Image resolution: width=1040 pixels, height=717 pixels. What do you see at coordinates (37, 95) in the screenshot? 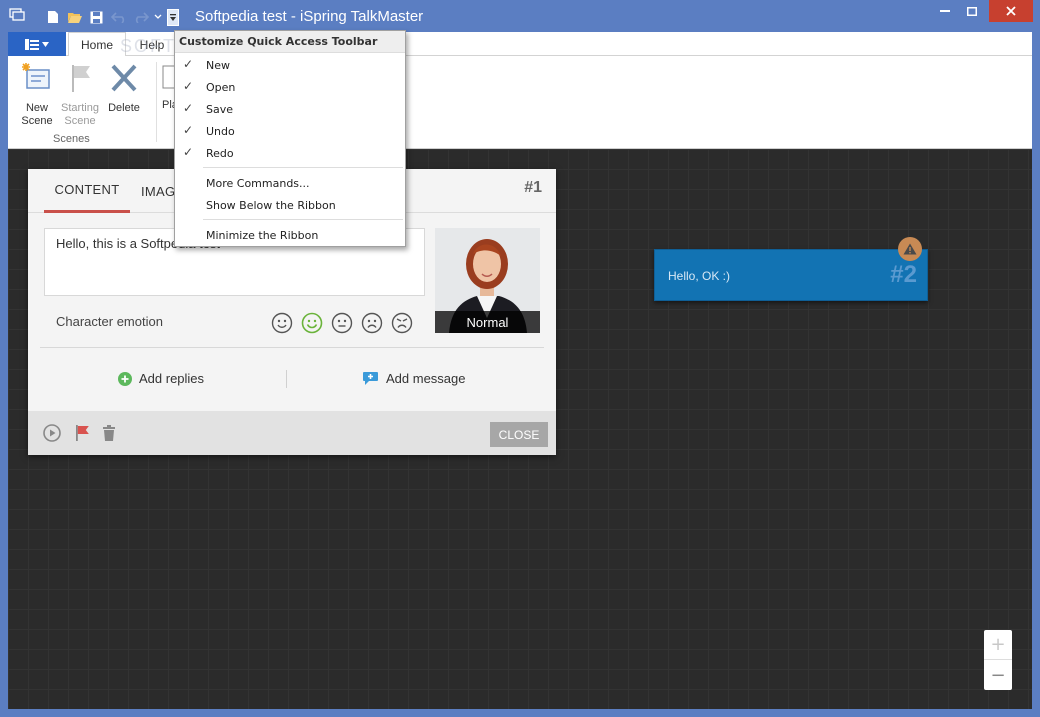
I see `new-scene-button: New Scene` at bounding box center [37, 95].